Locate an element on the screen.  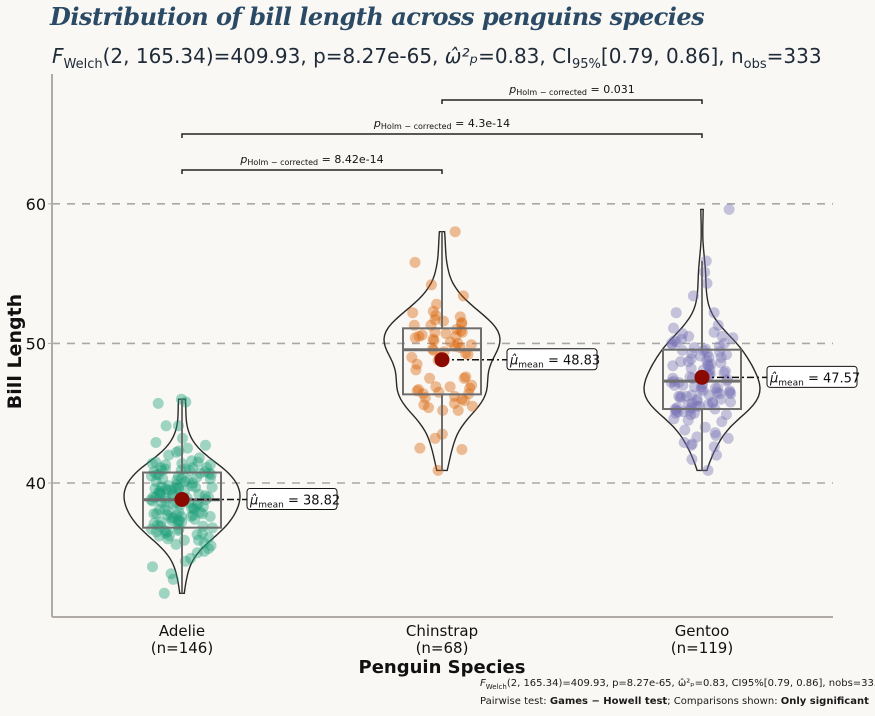
x-tick-count-label: (n=146) is located at coordinates (182, 648).